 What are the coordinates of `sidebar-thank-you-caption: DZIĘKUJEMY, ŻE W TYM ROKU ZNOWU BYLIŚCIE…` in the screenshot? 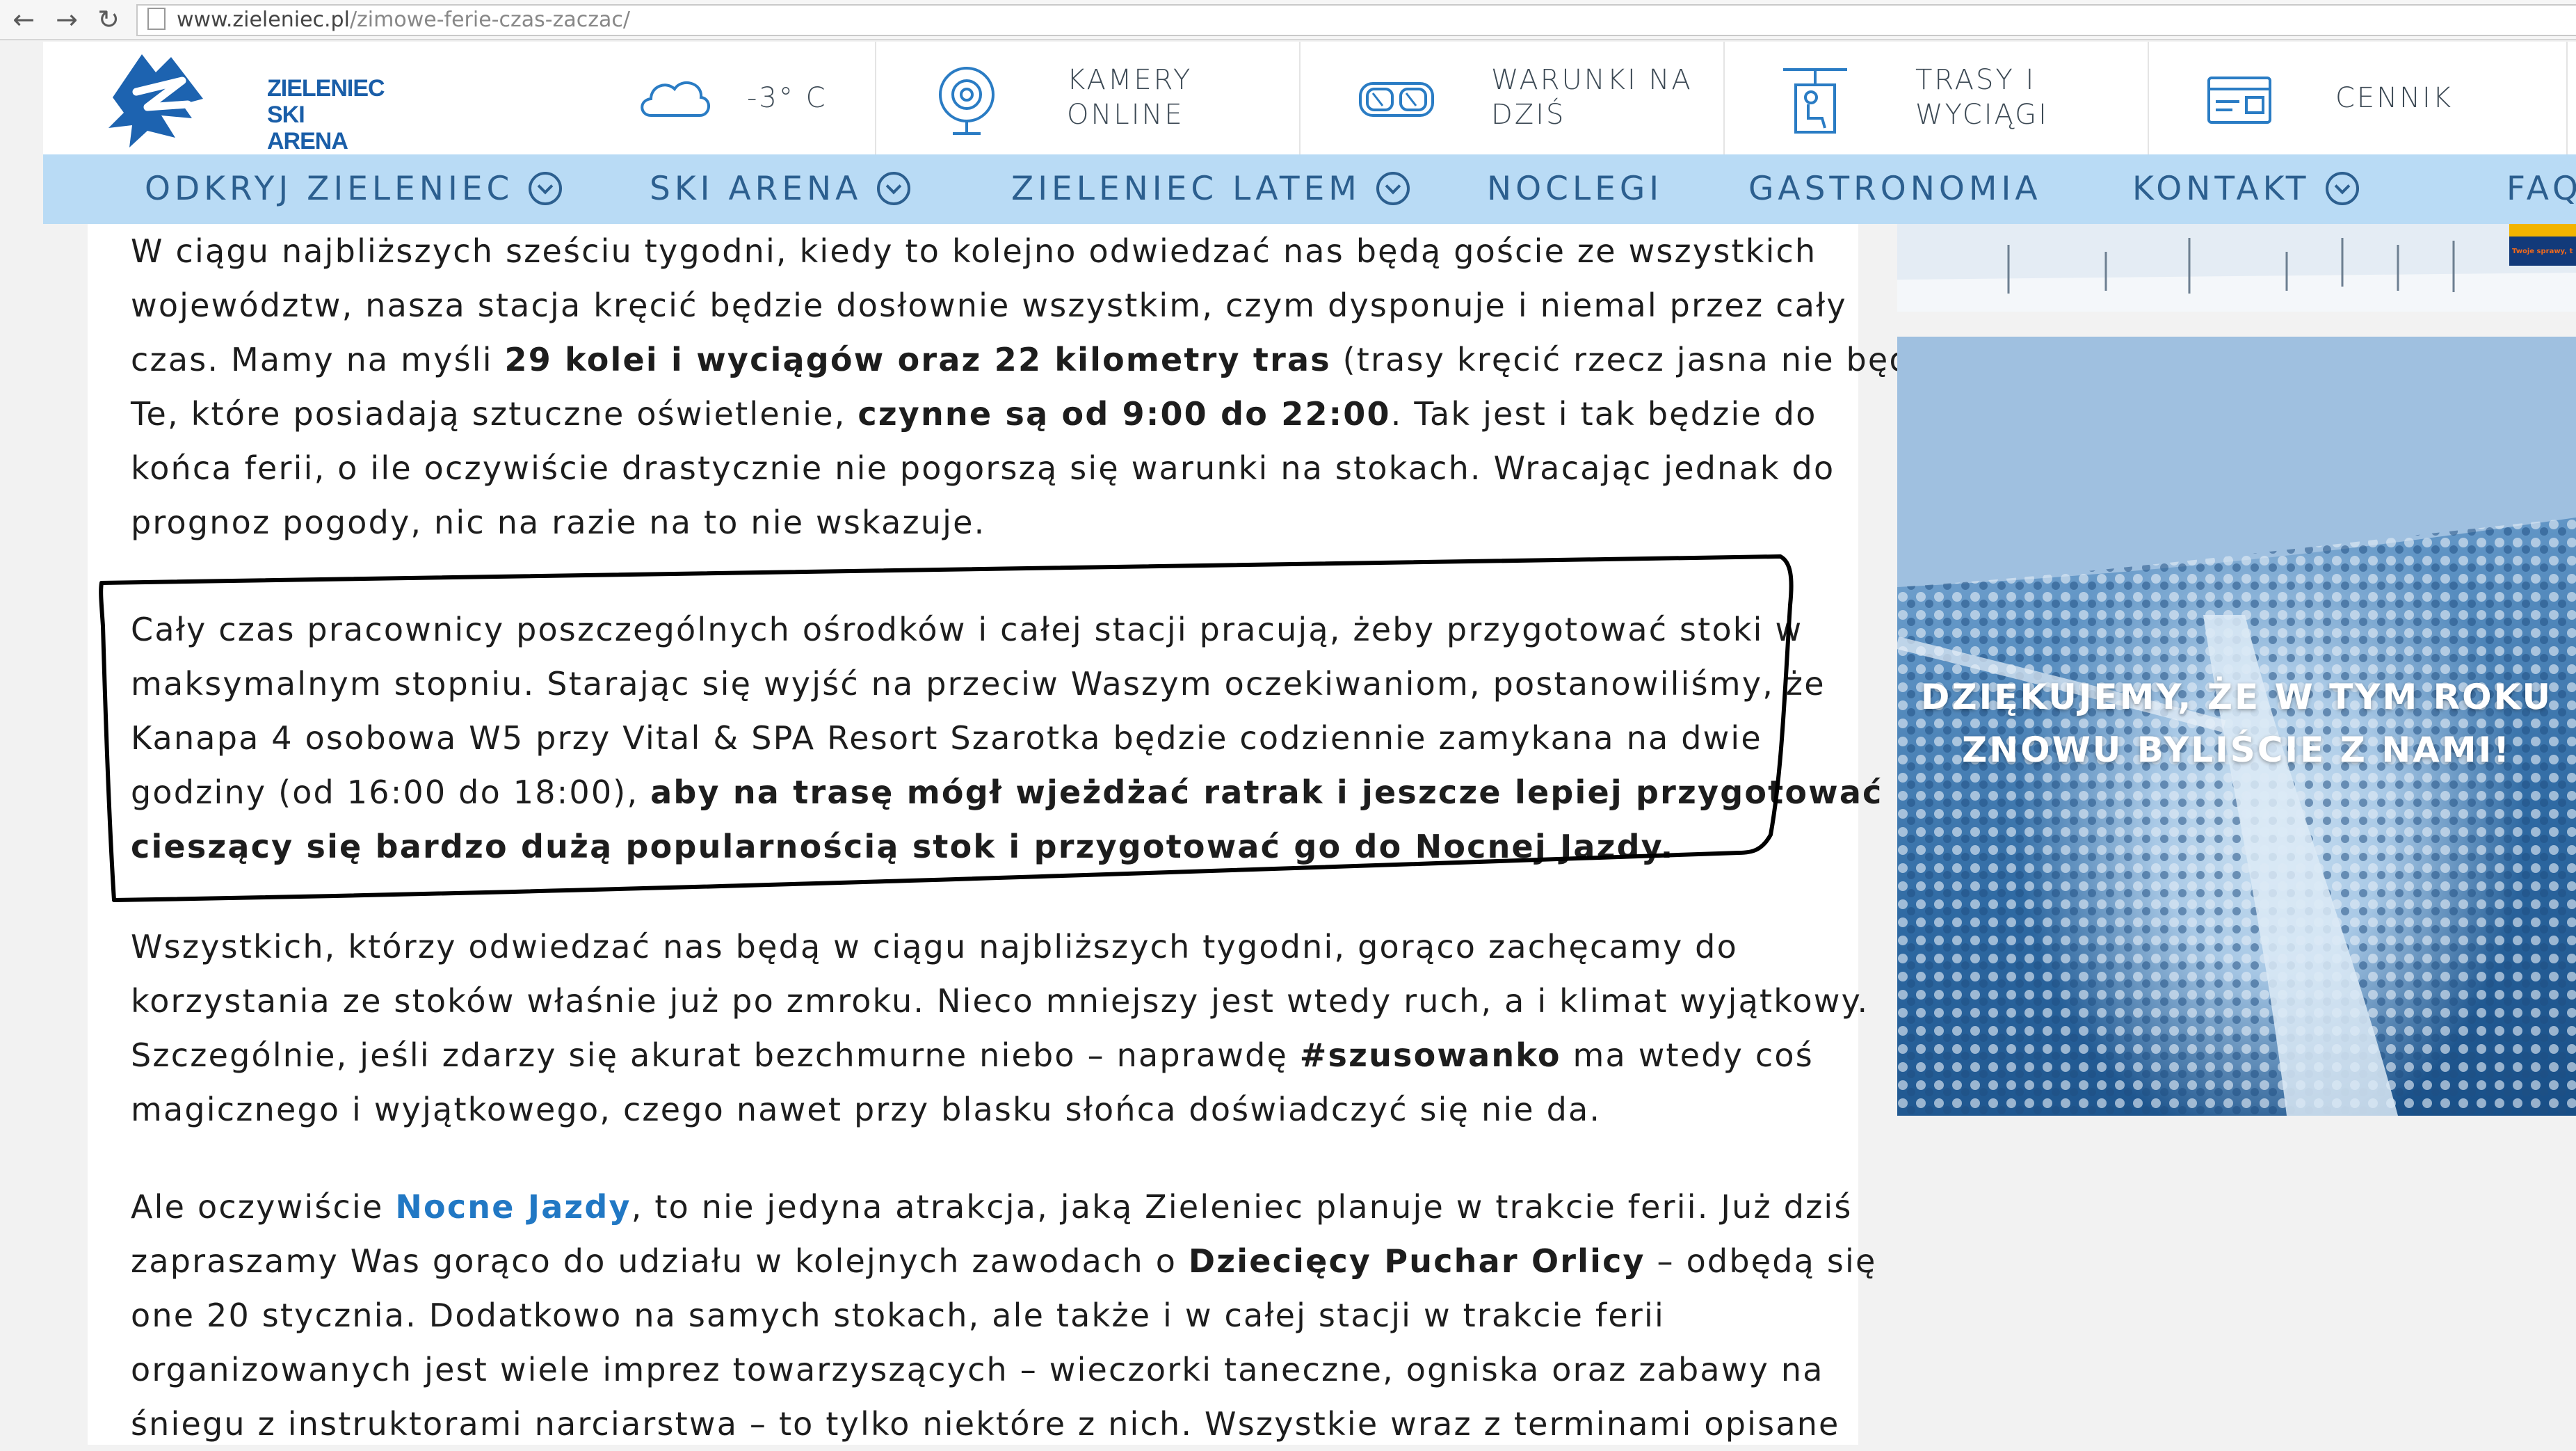 It's located at (2236, 723).